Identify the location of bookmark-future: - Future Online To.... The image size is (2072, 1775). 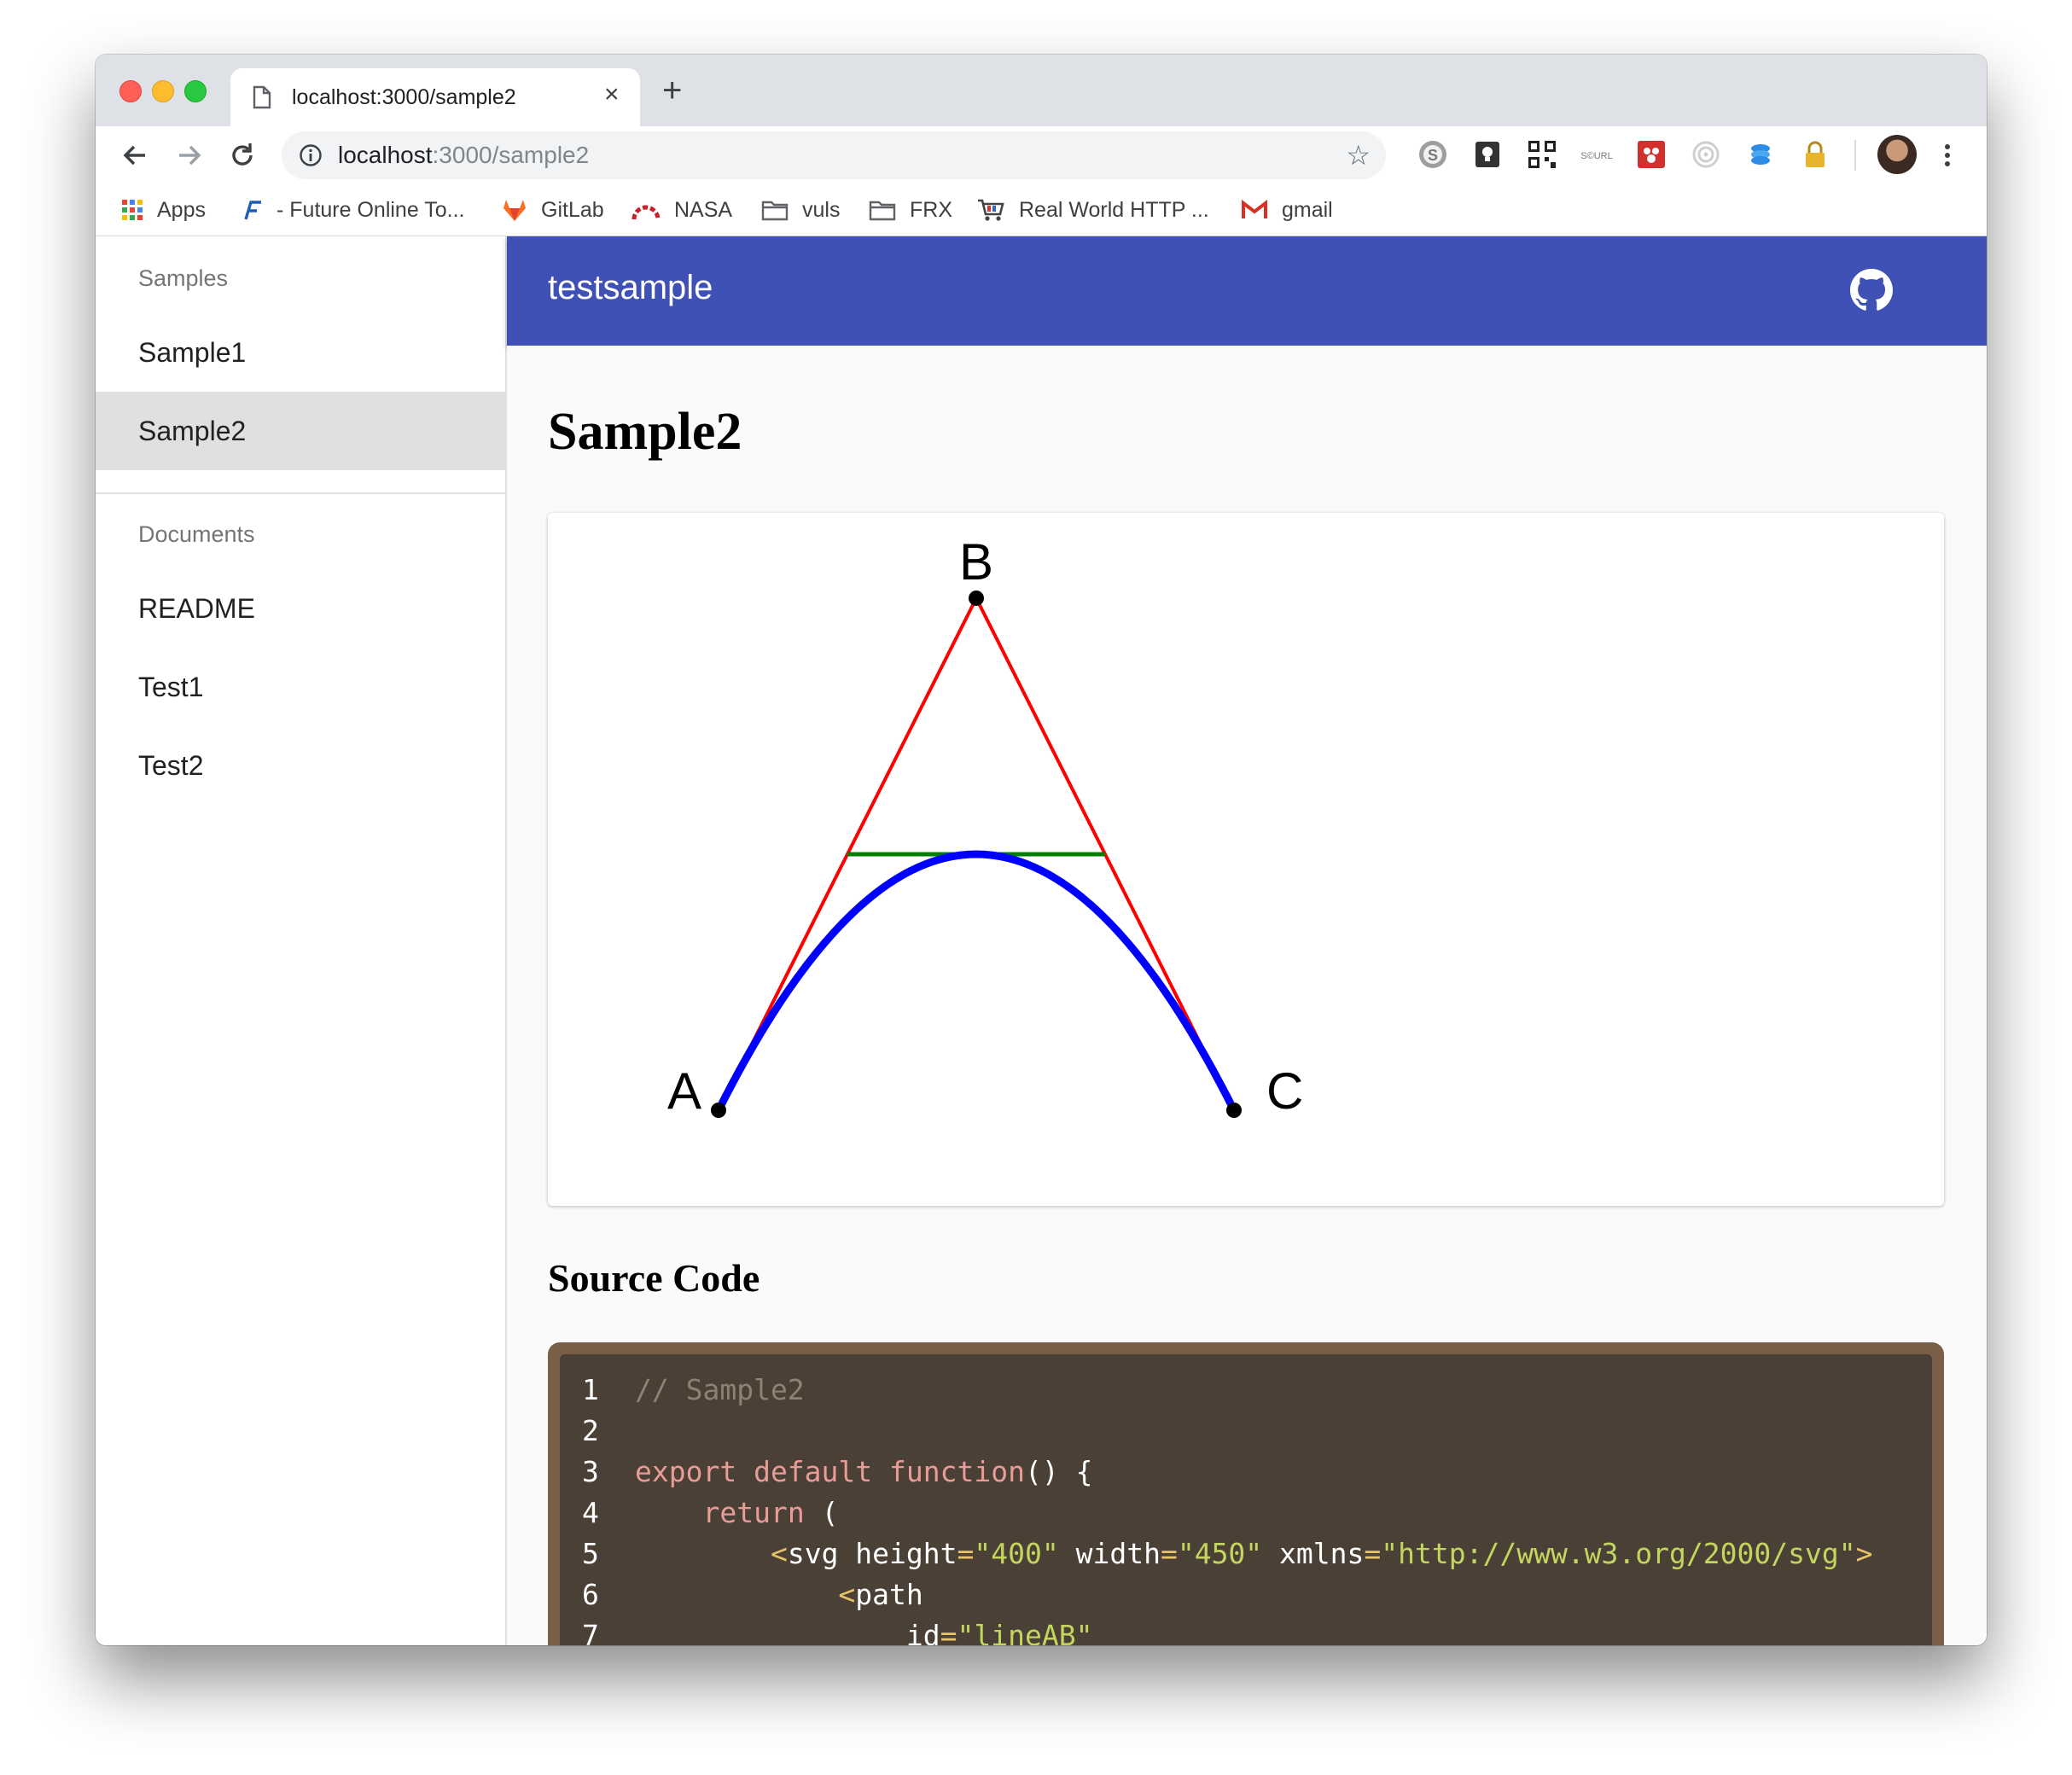
(352, 210).